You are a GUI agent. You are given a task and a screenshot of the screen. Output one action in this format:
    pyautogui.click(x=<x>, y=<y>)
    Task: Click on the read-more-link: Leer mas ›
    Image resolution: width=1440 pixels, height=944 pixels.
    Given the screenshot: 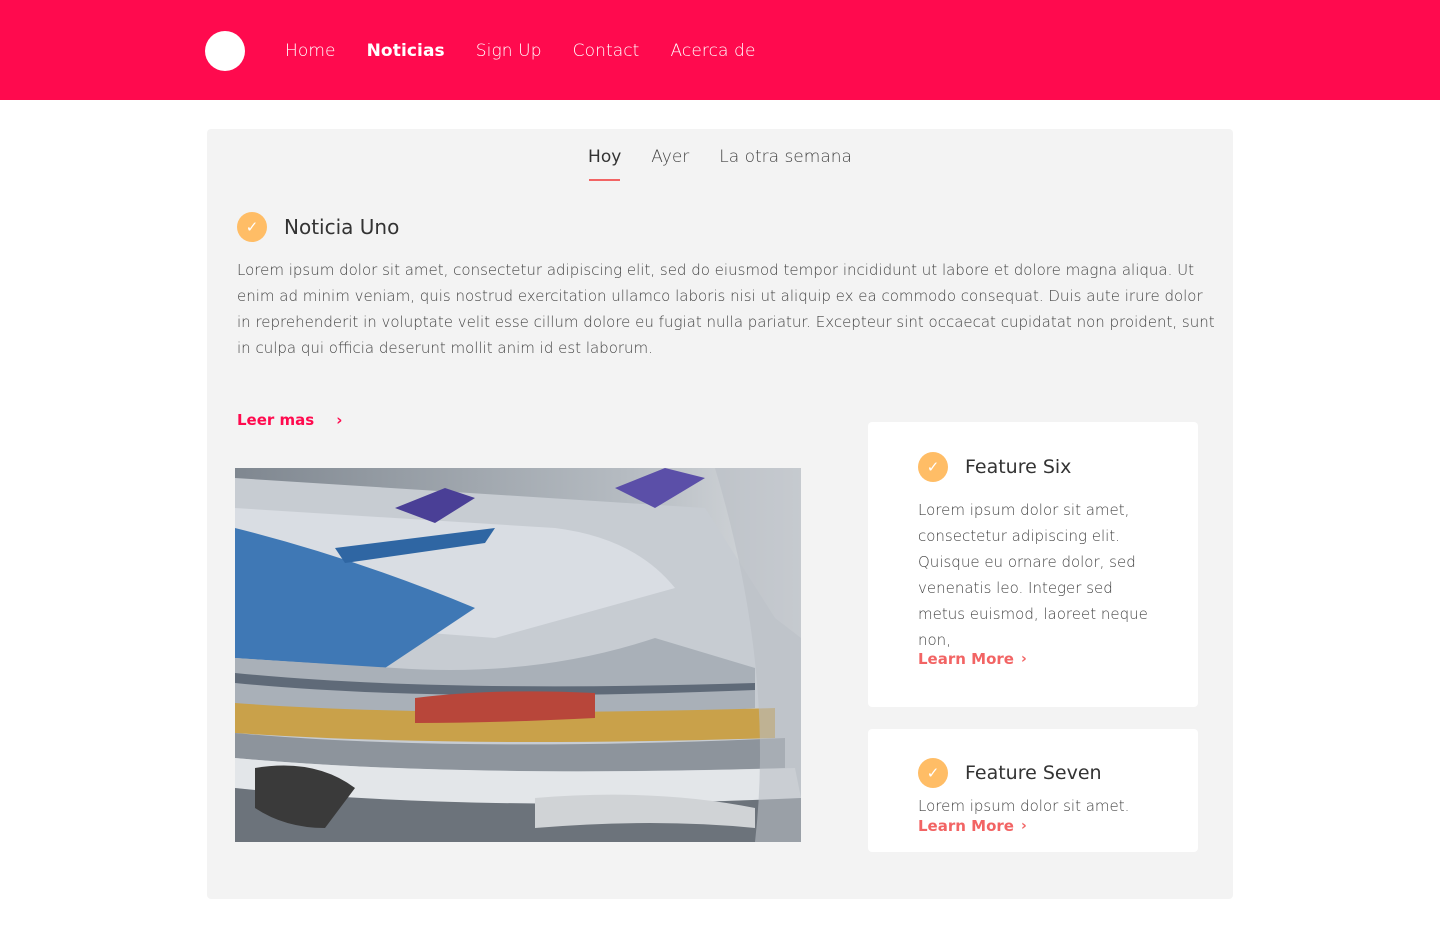 What is the action you would take?
    pyautogui.click(x=289, y=420)
    